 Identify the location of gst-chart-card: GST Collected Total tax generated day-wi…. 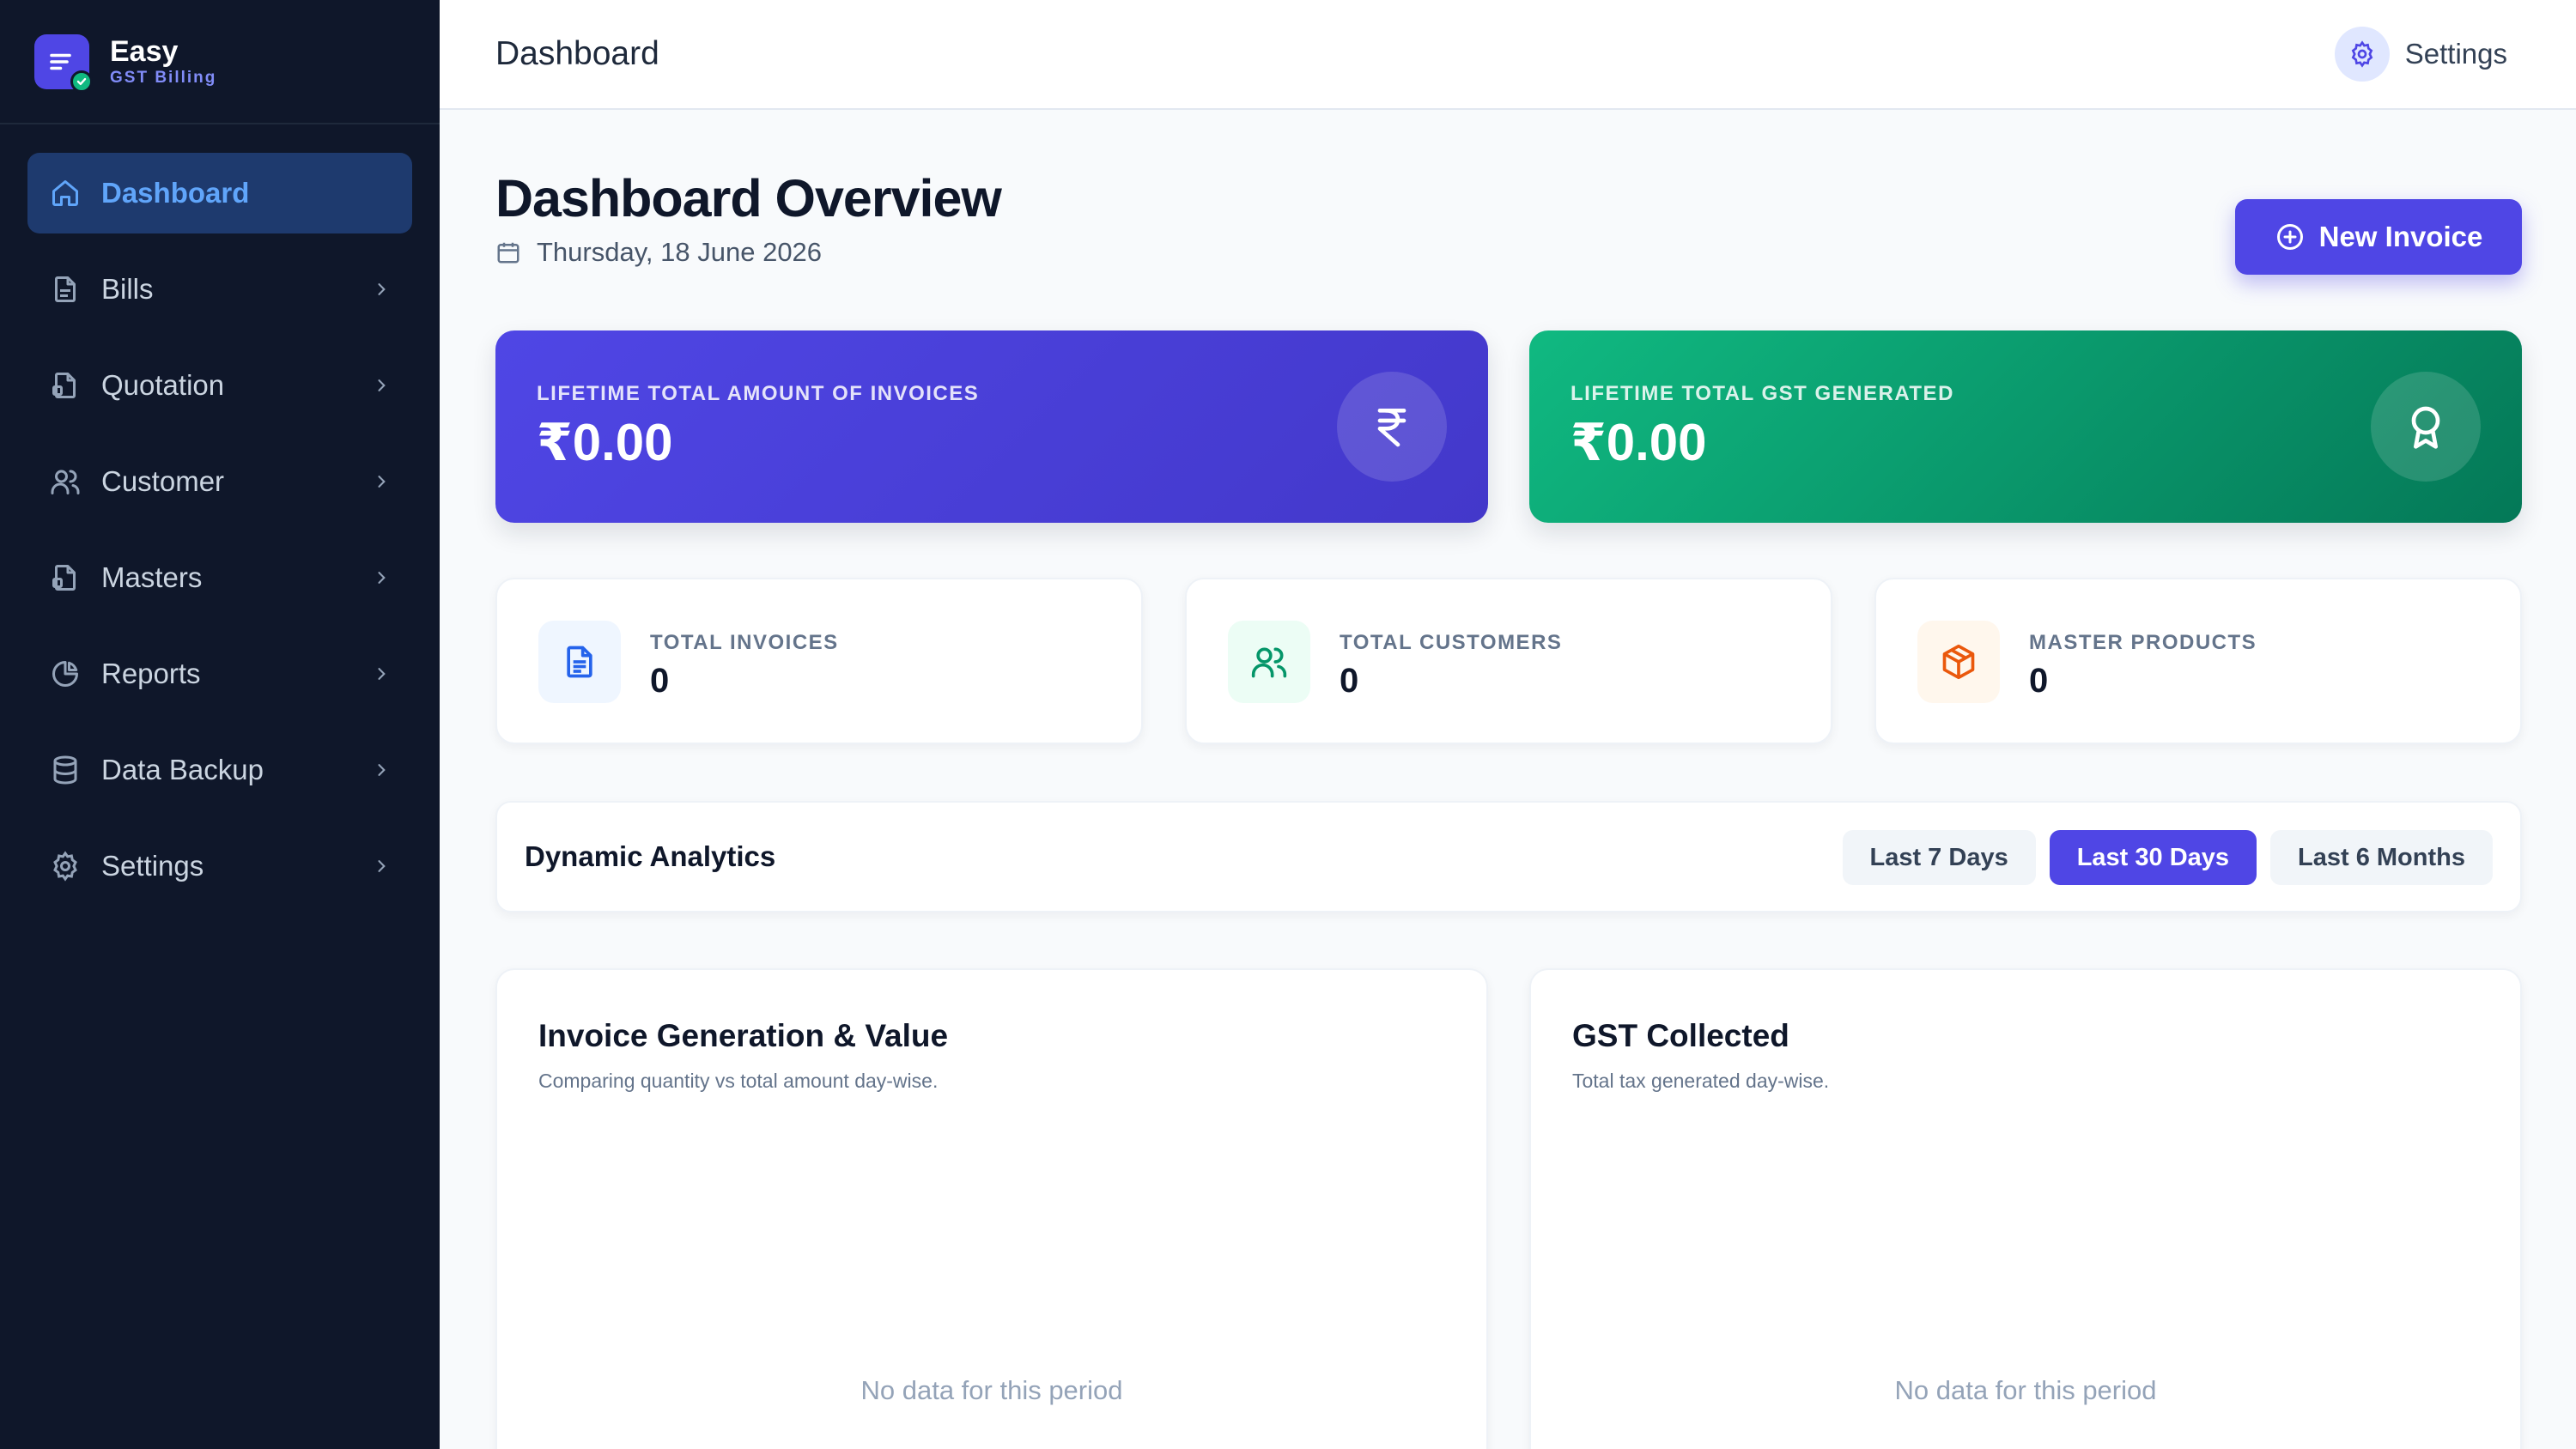
(2026, 1208).